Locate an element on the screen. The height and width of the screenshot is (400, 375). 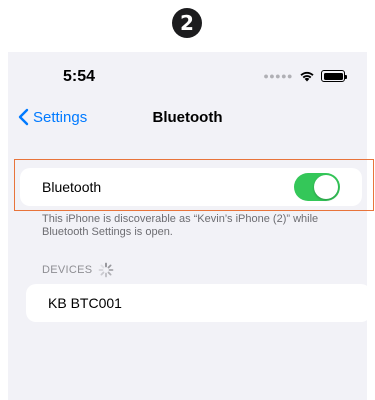
navigation-bar: Settings Bluetooth is located at coordinates (187, 118).